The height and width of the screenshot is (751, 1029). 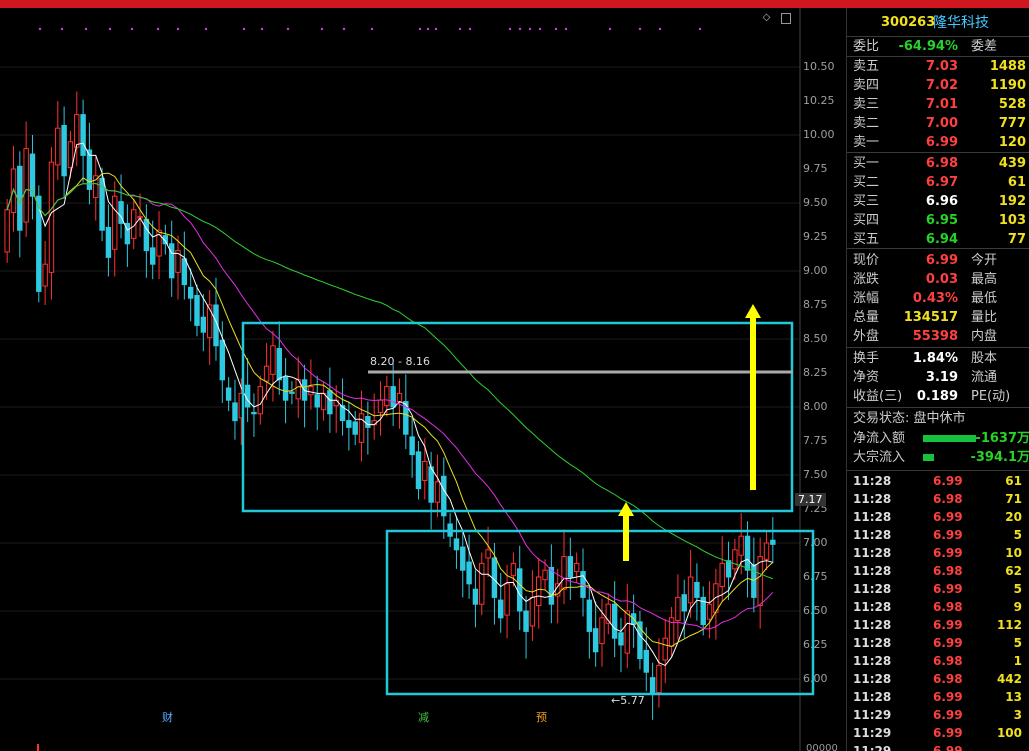 I want to click on stock-header: 300263 隆华科技, so click(x=938, y=23).